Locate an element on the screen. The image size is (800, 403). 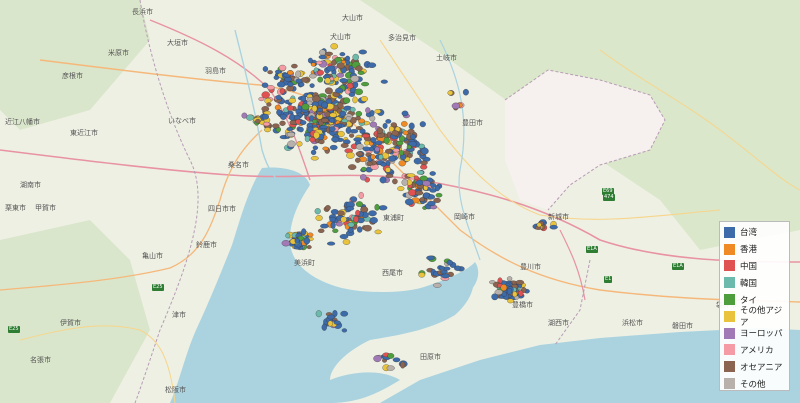
legend-item-oceania: オセアニア is located at coordinates (755, 366).